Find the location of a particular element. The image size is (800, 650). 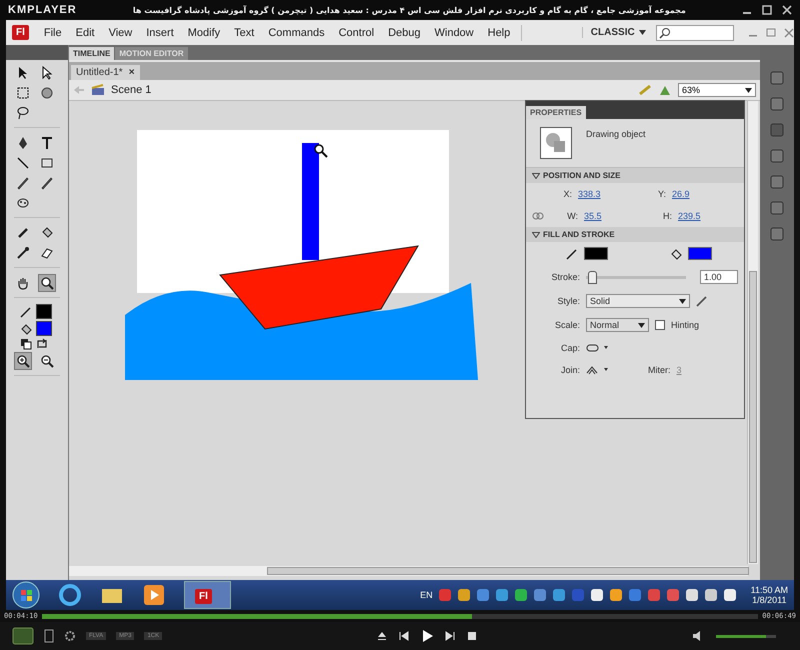

scale-dropdown: Normal is located at coordinates (617, 325).